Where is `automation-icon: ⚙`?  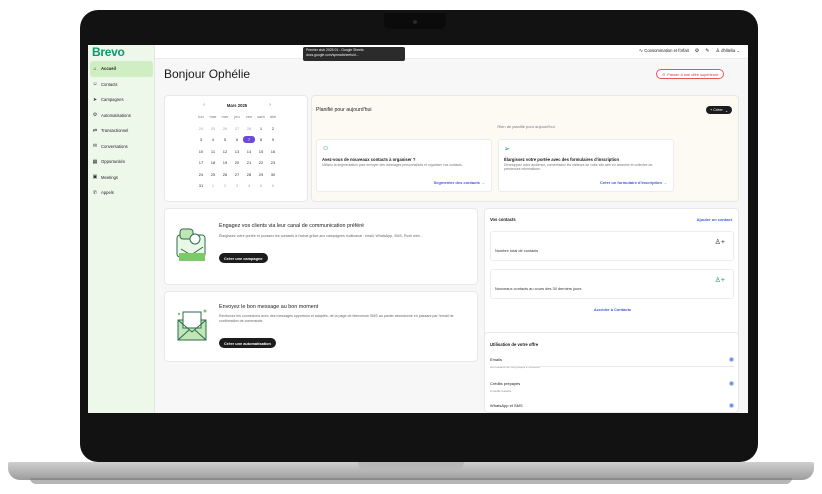
automation-icon: ⚙ is located at coordinates (95, 115).